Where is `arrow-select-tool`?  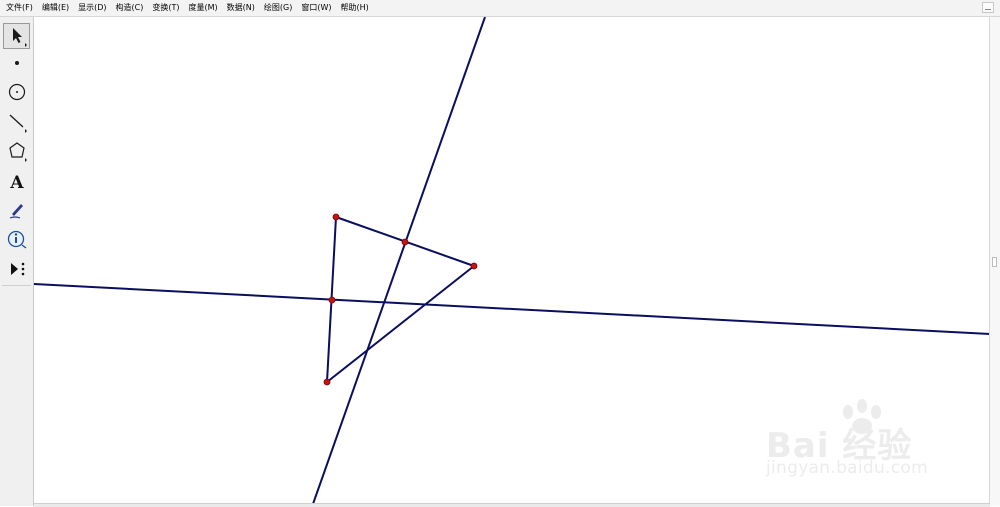
arrow-select-tool is located at coordinates (16, 36).